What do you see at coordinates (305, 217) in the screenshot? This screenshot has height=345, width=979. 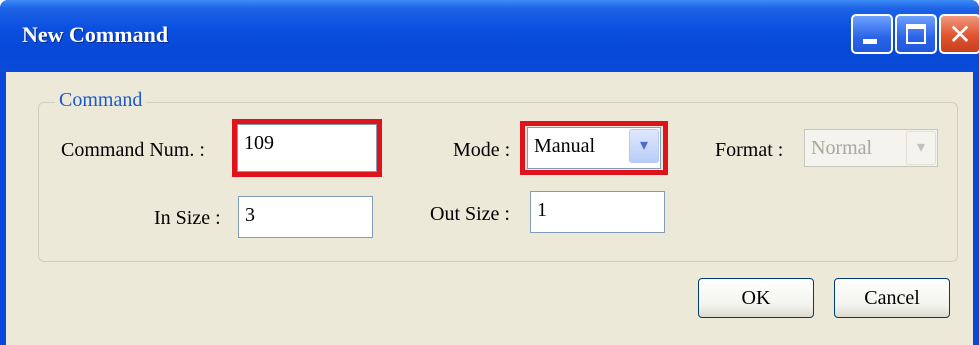 I see `in-size-input: 3` at bounding box center [305, 217].